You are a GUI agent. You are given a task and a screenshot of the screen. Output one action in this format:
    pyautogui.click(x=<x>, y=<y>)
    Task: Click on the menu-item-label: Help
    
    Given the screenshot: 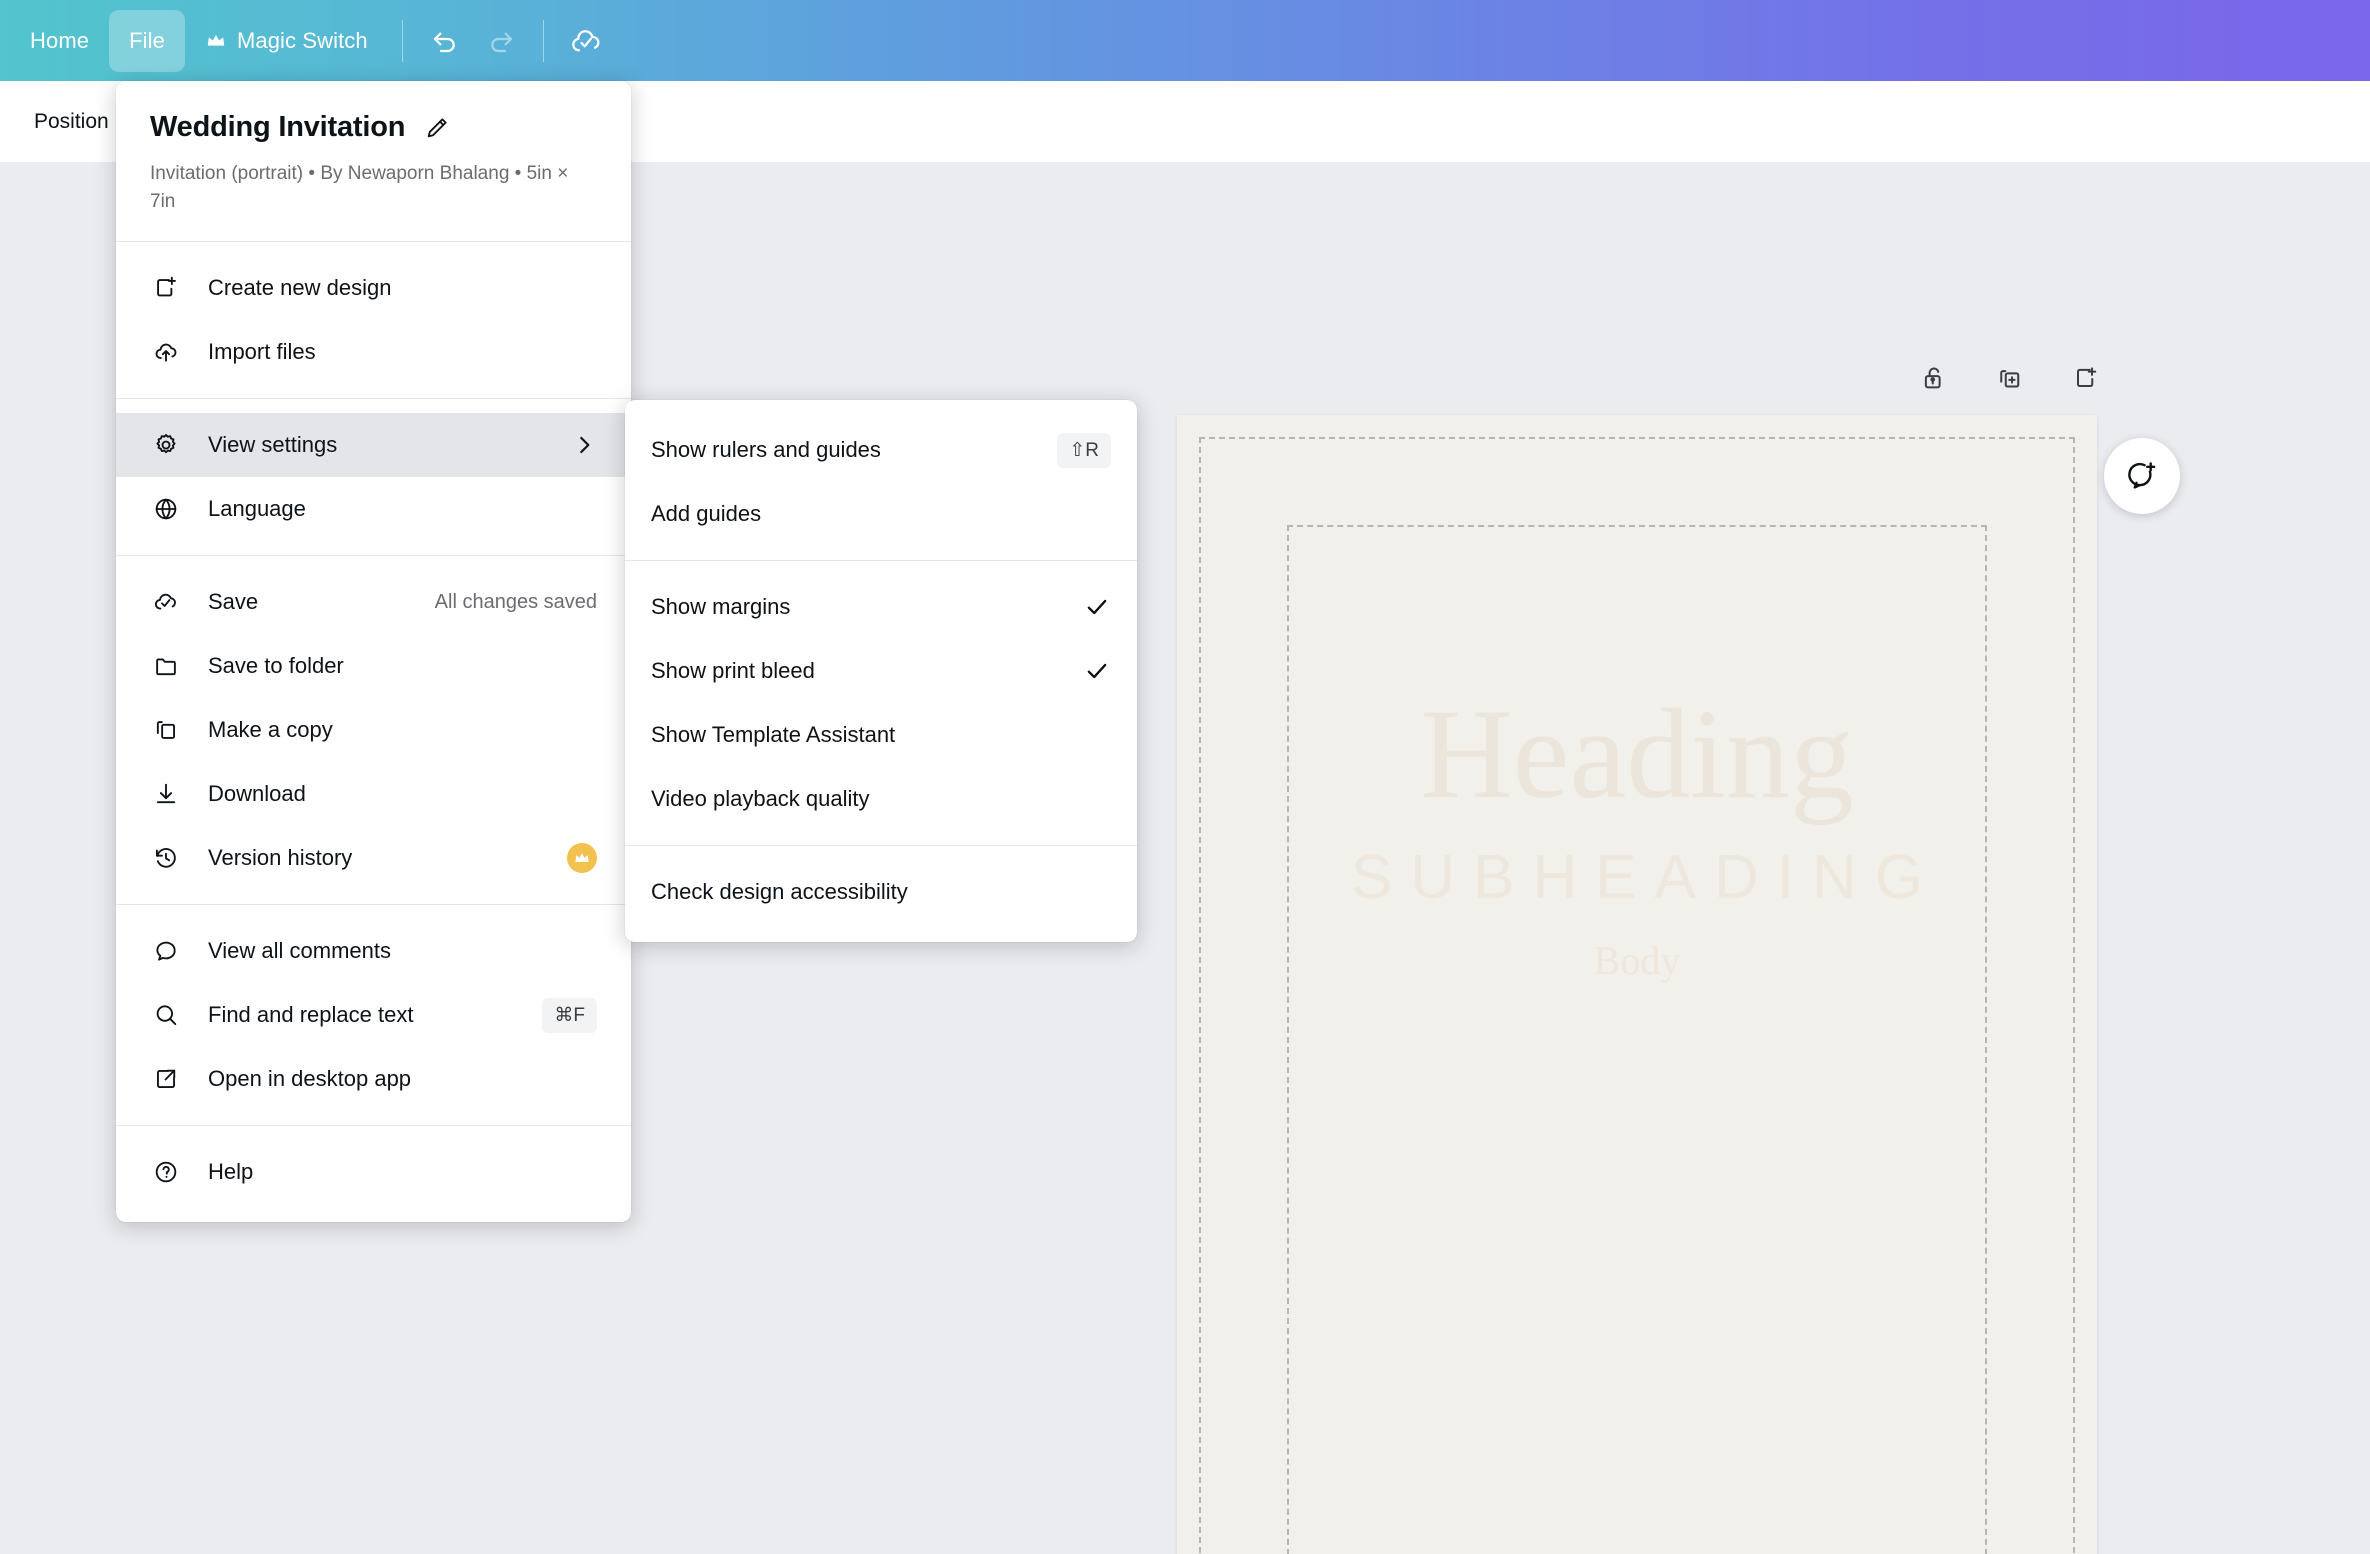 What is the action you would take?
    pyautogui.click(x=231, y=1172)
    